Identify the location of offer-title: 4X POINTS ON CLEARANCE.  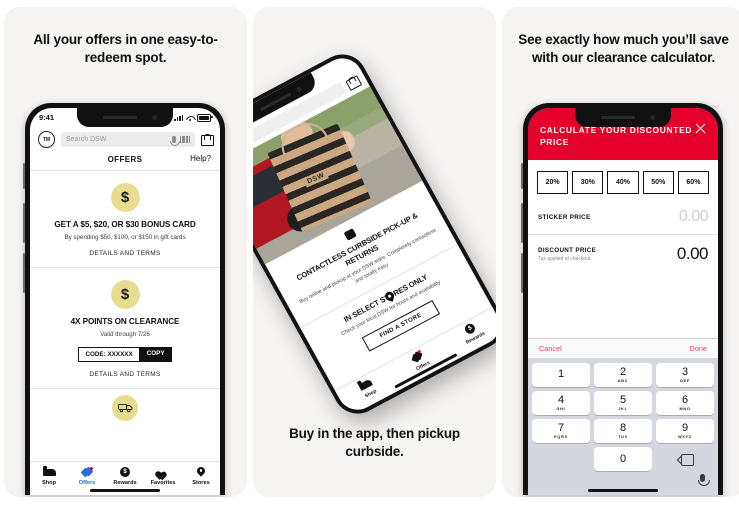
(125, 321).